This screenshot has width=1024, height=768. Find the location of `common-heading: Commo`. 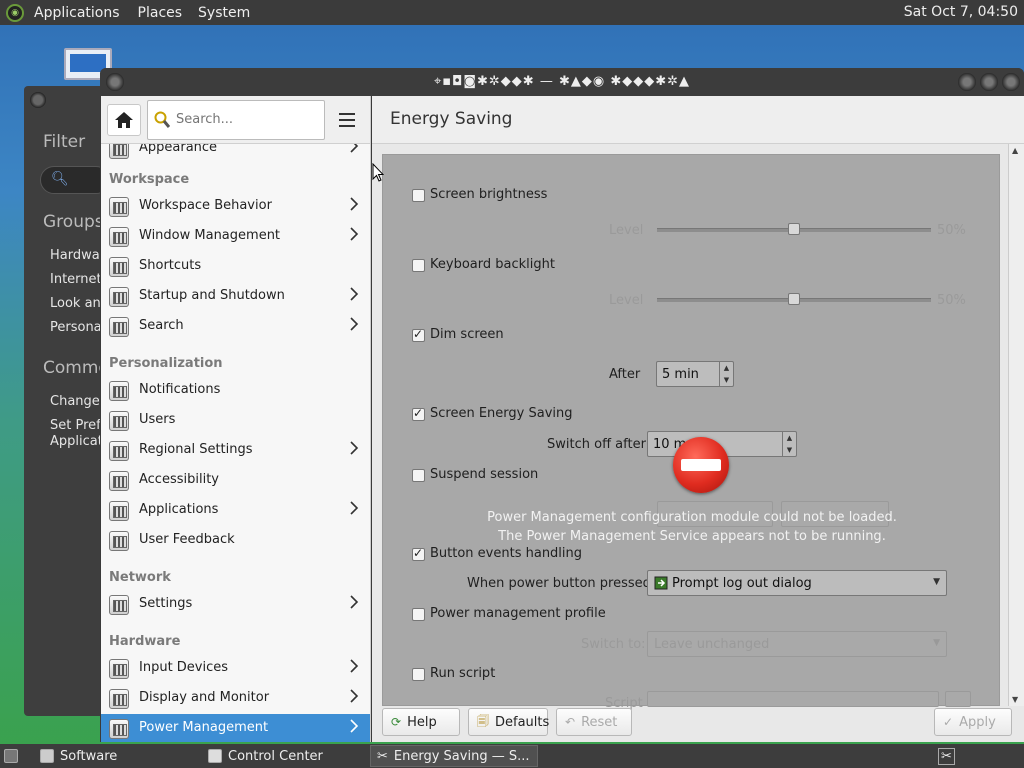

common-heading: Commo is located at coordinates (76, 368).